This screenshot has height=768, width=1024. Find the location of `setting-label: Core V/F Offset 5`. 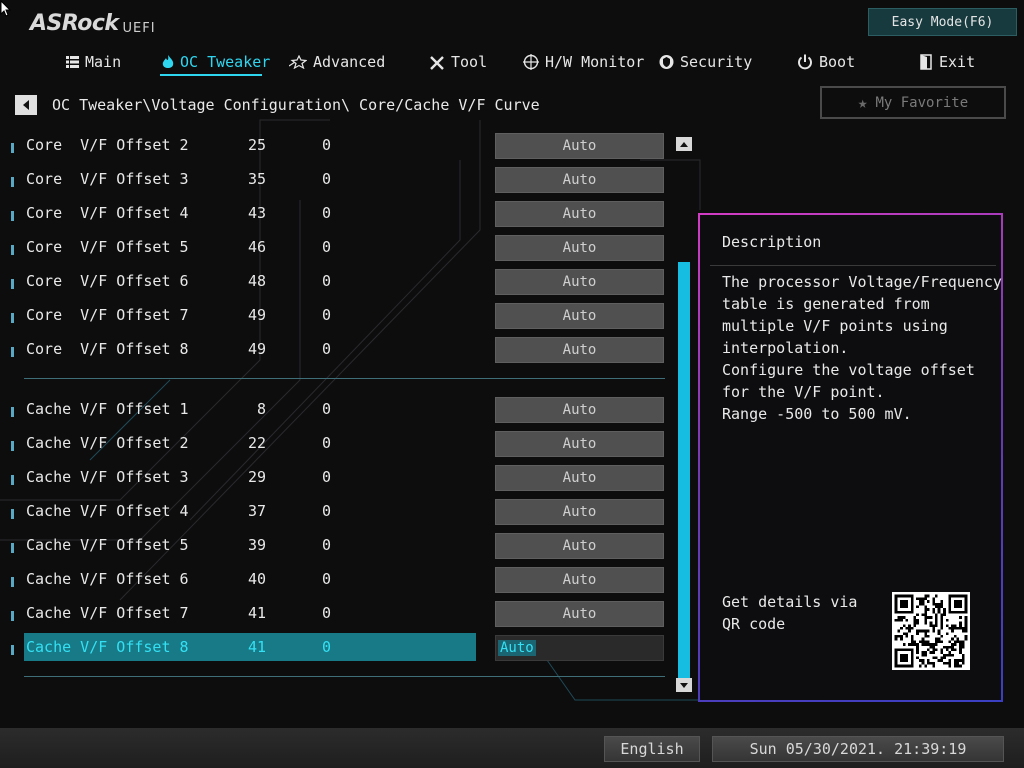

setting-label: Core V/F Offset 5 is located at coordinates (107, 247).